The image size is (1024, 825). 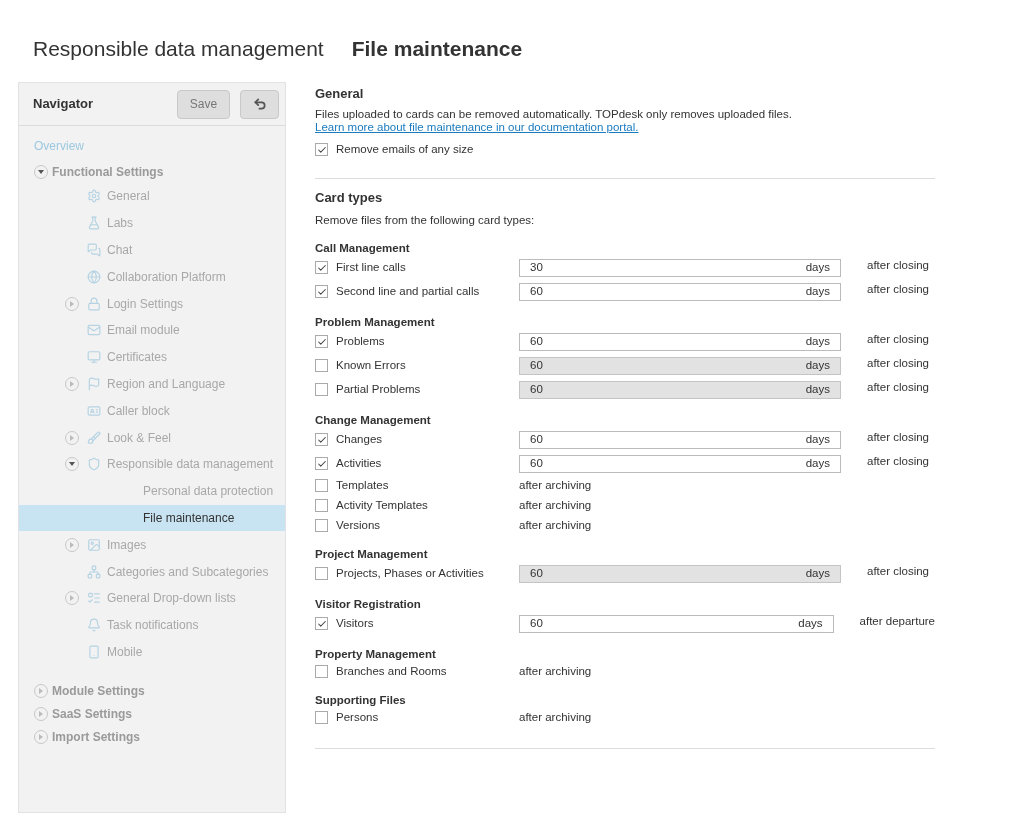 I want to click on nav-item: Task notifications, so click(x=152, y=625).